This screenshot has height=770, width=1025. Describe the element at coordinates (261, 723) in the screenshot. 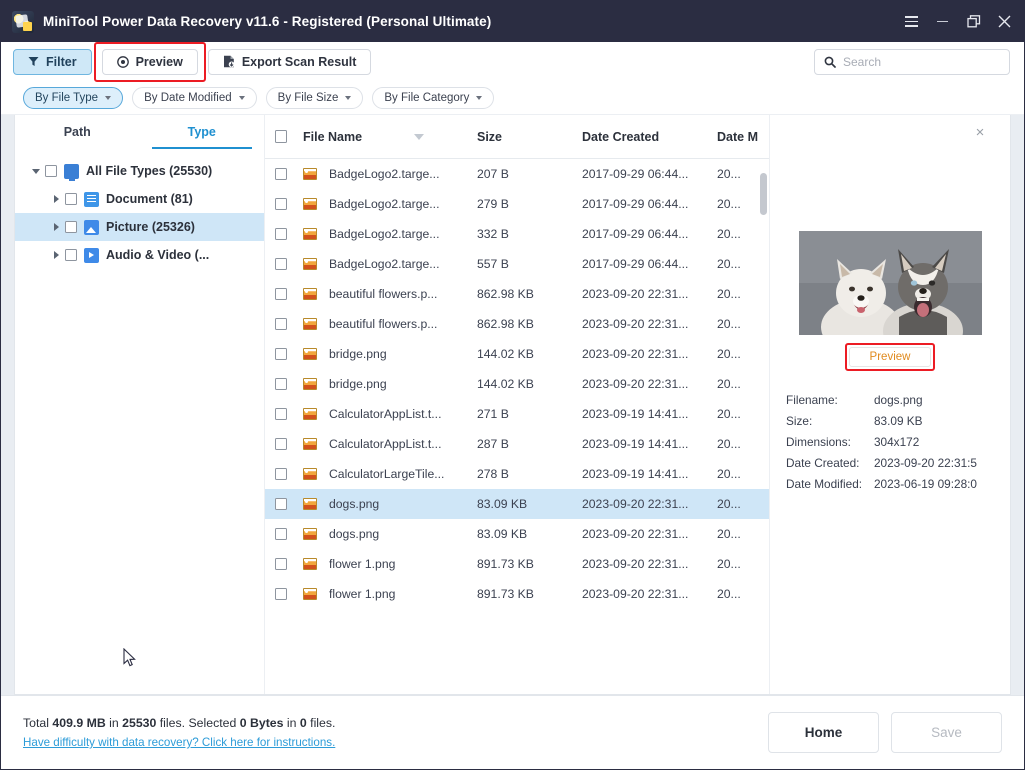

I see `selected-size: 0 Bytes` at that location.